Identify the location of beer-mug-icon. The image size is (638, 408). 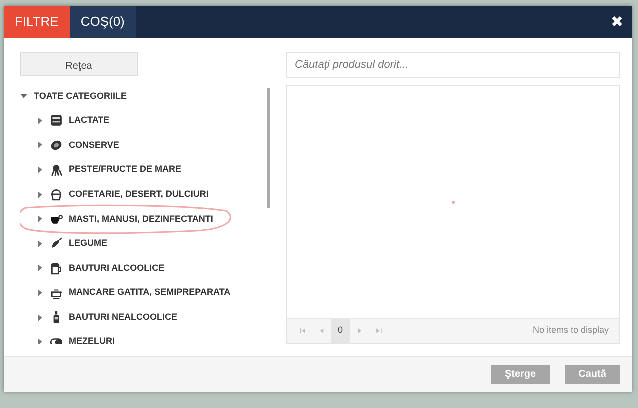
(56, 268).